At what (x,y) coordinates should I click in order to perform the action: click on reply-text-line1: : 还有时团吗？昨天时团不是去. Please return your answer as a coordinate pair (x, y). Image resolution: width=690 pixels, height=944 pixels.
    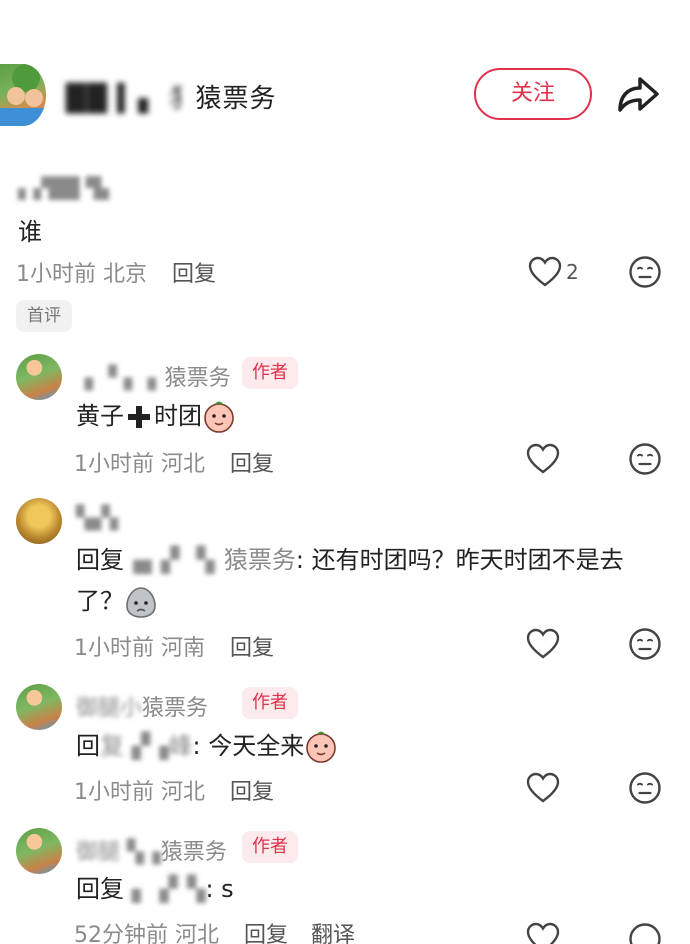
    Looking at the image, I should click on (459, 560).